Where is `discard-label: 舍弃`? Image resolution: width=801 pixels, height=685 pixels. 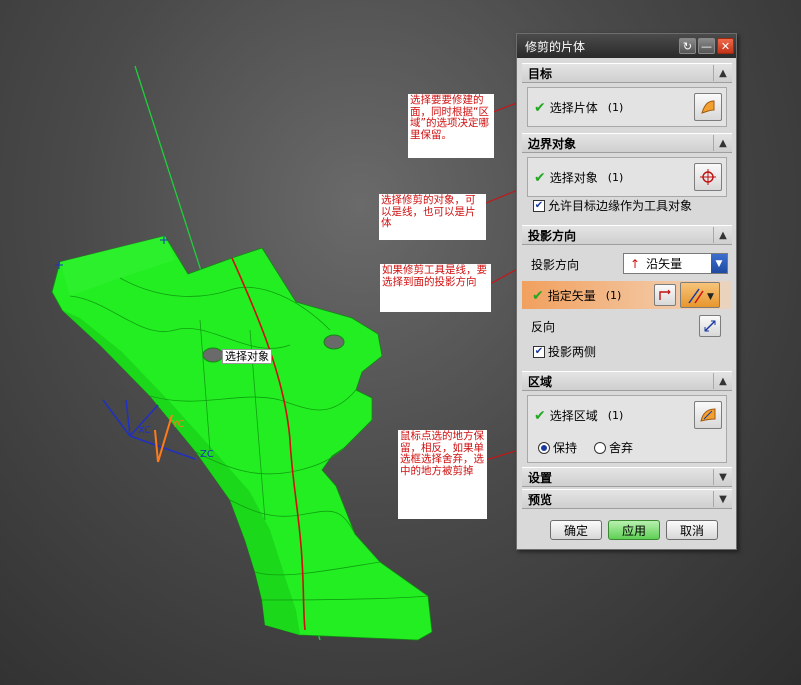
discard-label: 舍弃 is located at coordinates (621, 448).